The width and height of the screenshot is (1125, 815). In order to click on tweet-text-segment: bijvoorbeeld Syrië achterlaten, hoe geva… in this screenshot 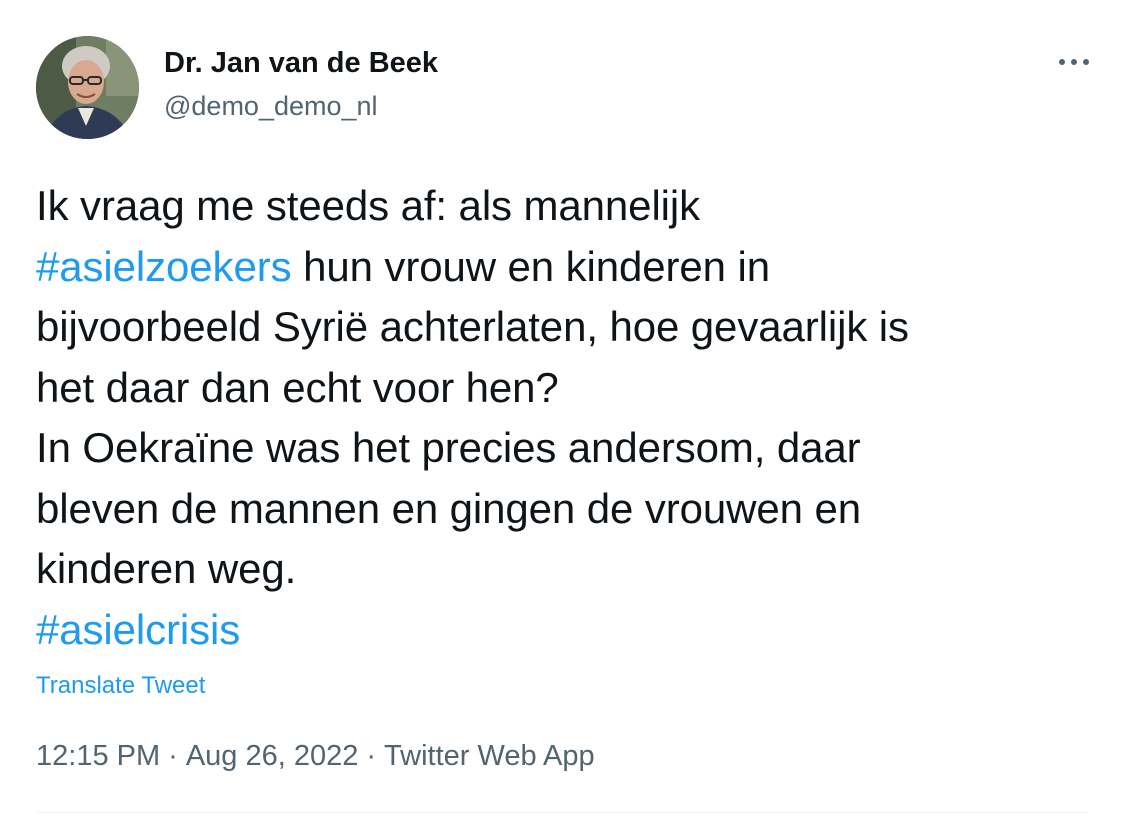, I will do `click(472, 326)`.